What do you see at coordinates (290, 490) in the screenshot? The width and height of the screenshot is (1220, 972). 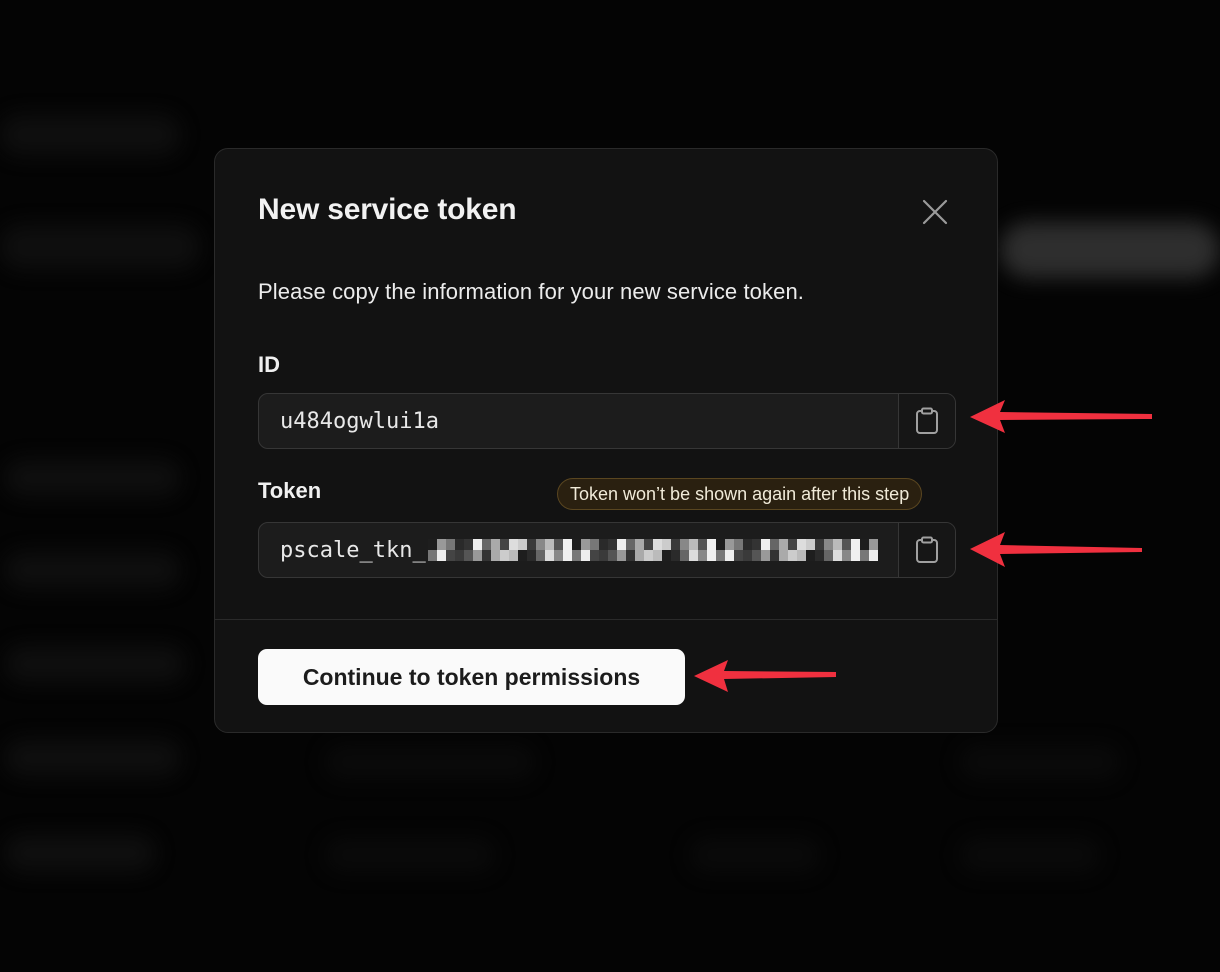 I see `token-label: Token` at bounding box center [290, 490].